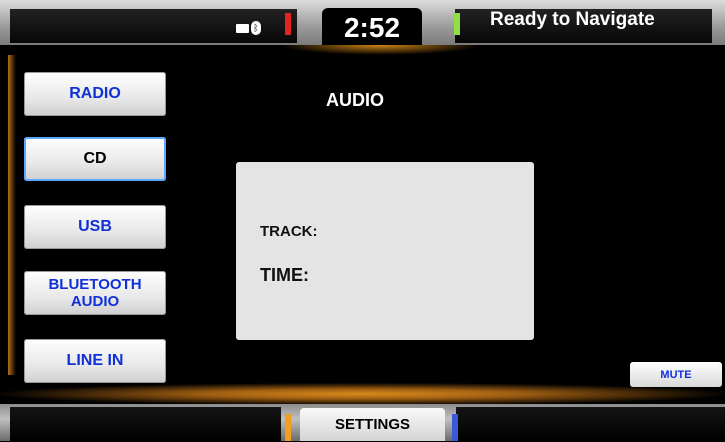  I want to click on mail-icon, so click(242, 28).